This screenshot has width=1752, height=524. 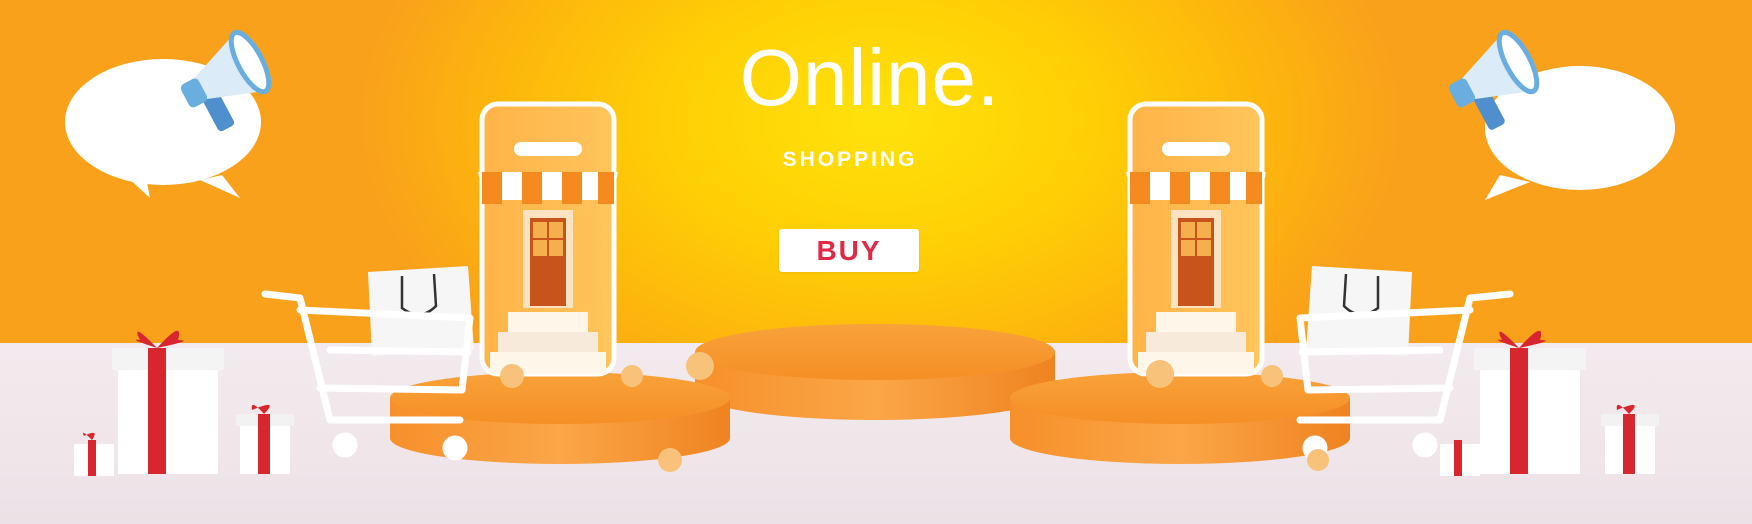 I want to click on phone-store-icon-right, so click(x=1196, y=239).